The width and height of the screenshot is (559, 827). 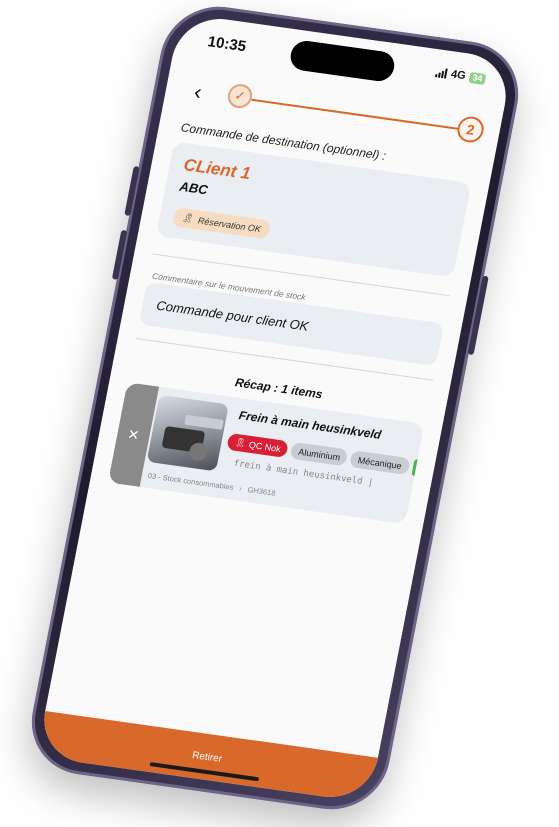 What do you see at coordinates (119, 254) in the screenshot?
I see `volume-down-button` at bounding box center [119, 254].